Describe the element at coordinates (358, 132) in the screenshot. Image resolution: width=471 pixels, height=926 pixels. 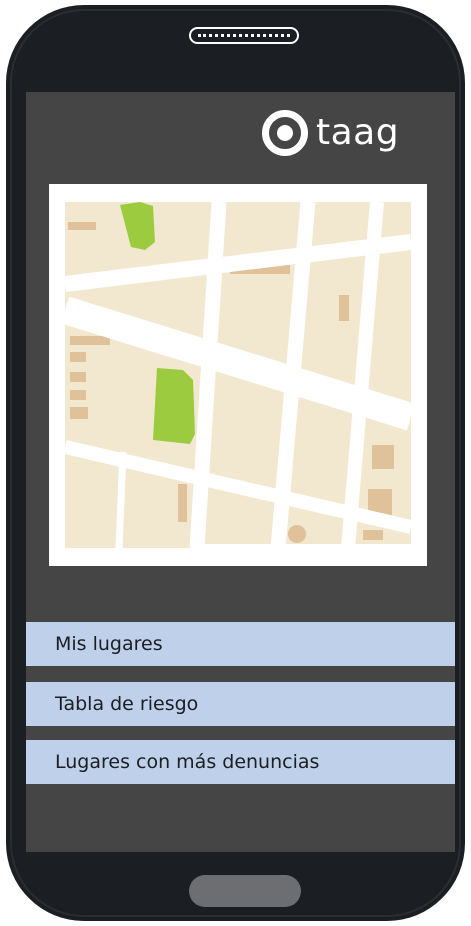
I see `app-name: taag` at that location.